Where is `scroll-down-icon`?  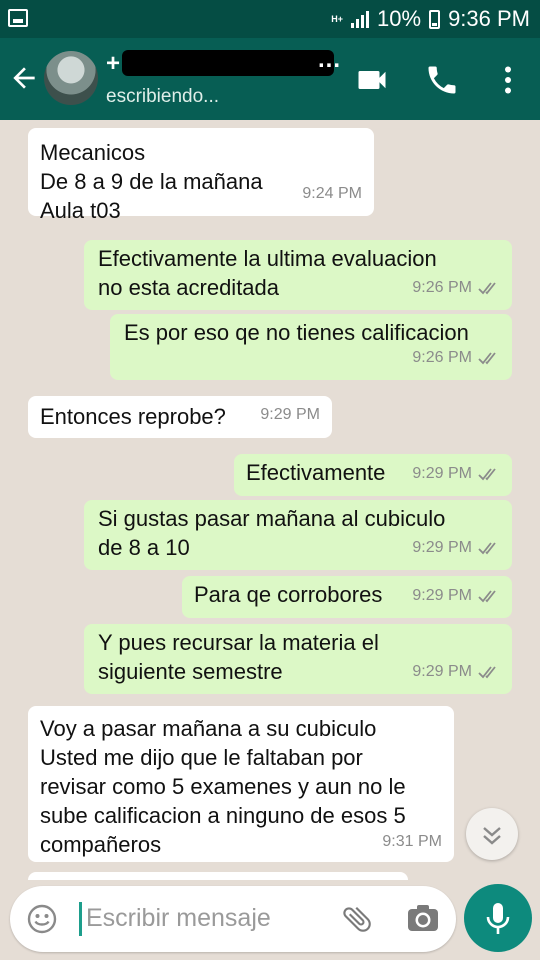 scroll-down-icon is located at coordinates (492, 836).